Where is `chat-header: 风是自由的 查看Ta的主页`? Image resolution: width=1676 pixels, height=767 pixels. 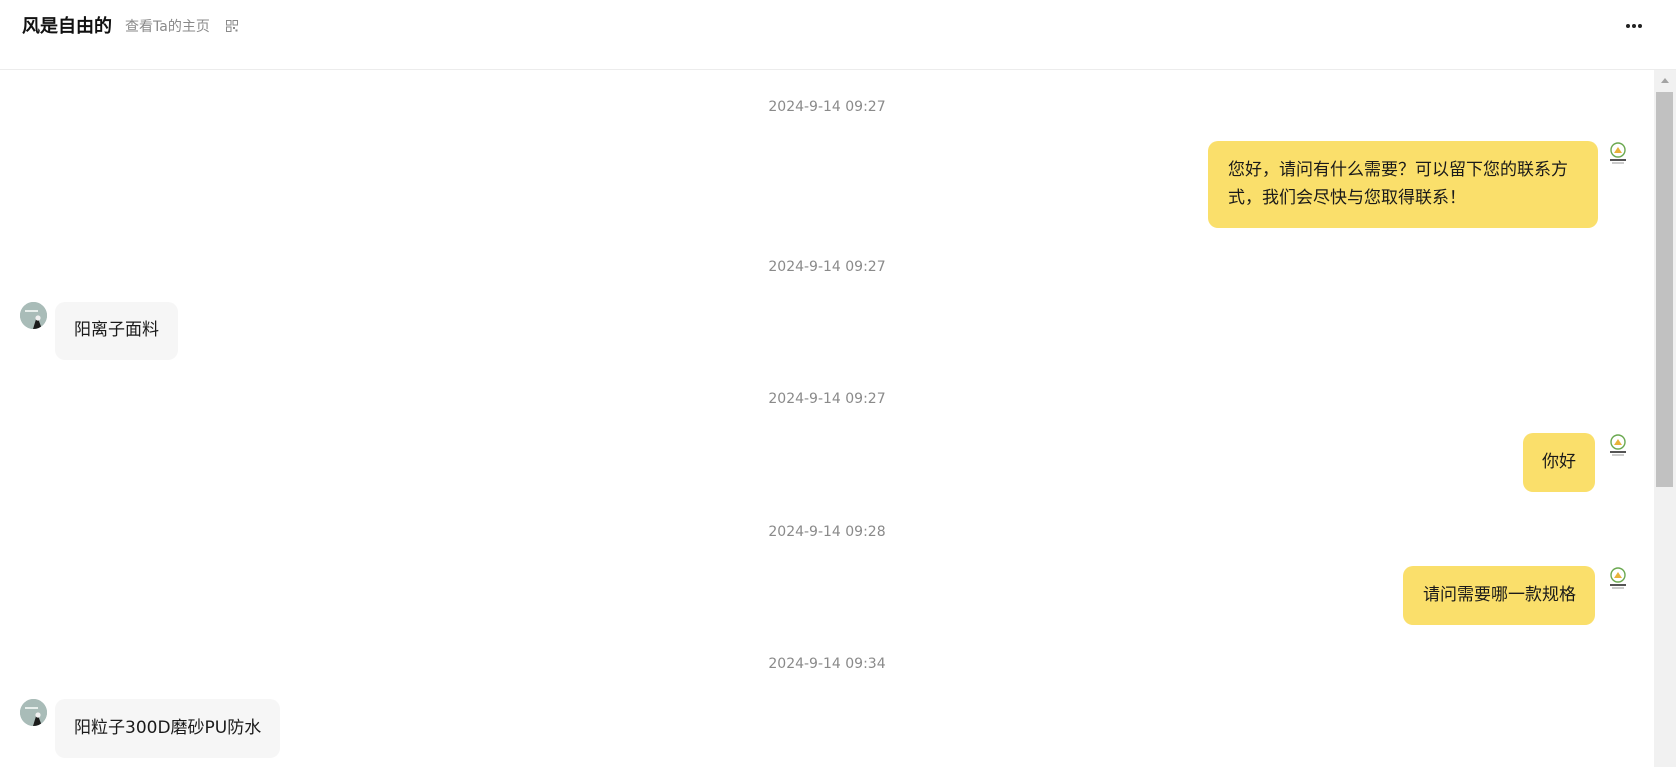 chat-header: 风是自由的 查看Ta的主页 is located at coordinates (838, 35).